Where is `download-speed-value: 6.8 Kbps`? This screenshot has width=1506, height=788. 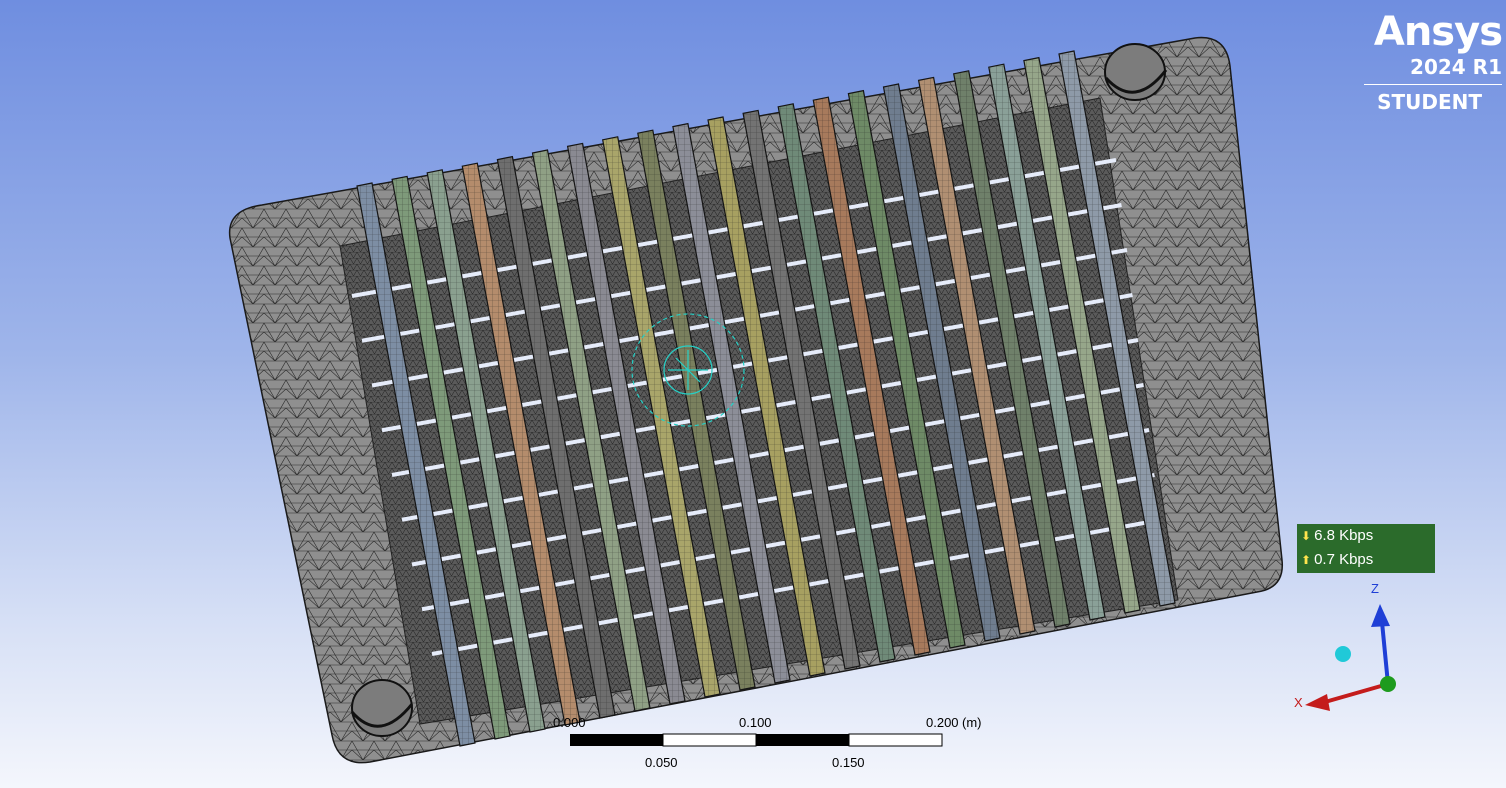
download-speed-value: 6.8 Kbps is located at coordinates (1344, 535).